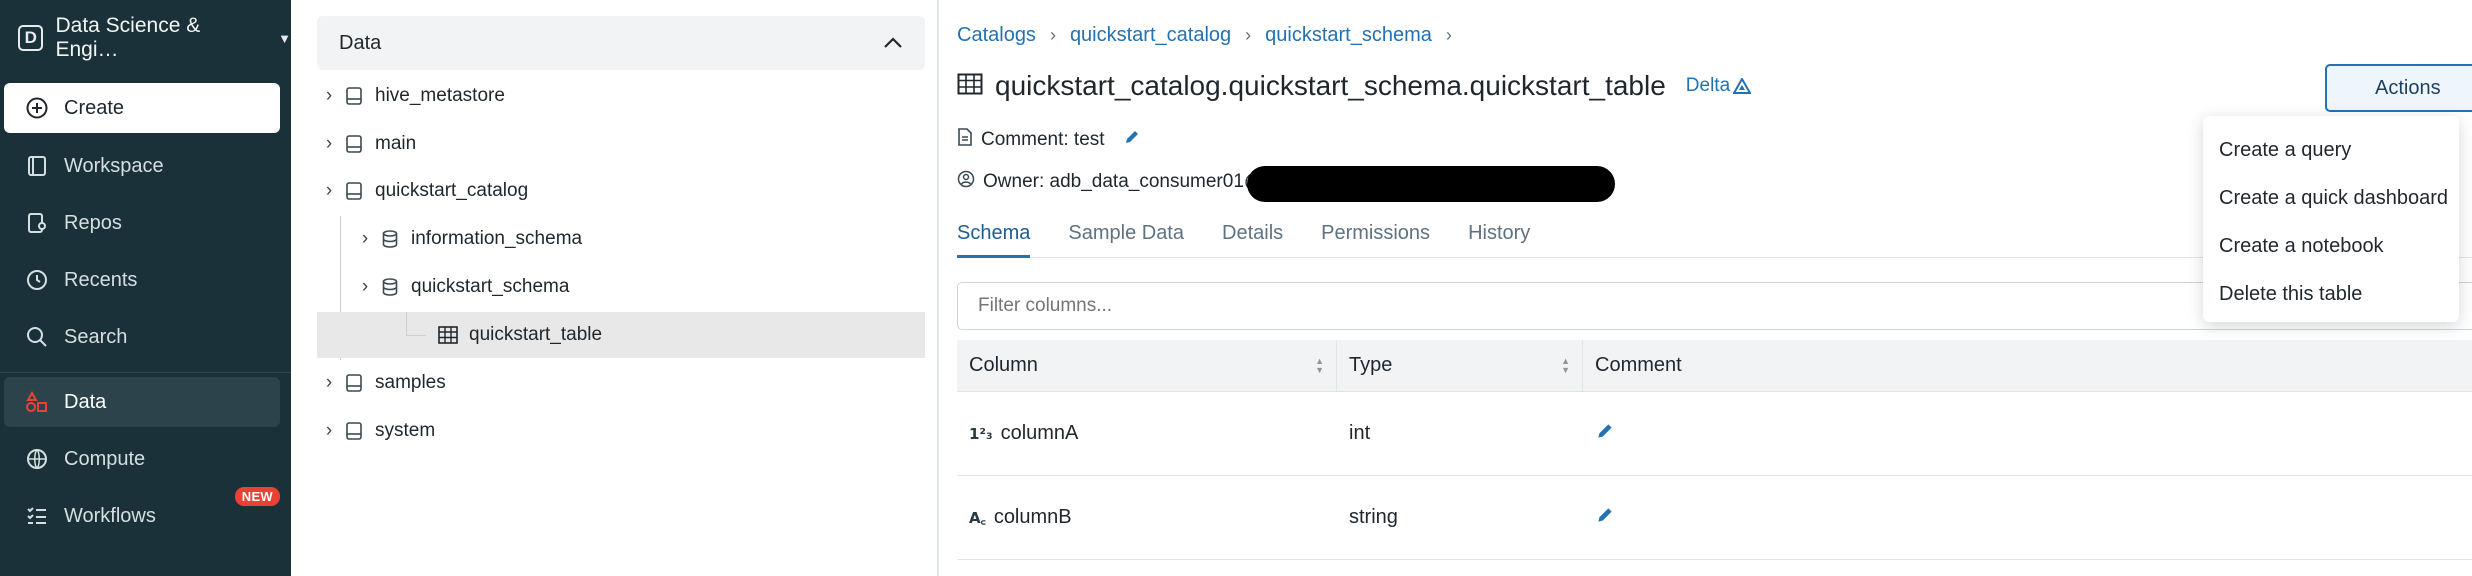 The height and width of the screenshot is (576, 2472). What do you see at coordinates (536, 334) in the screenshot?
I see `tree-item-label: quickstart_table` at bounding box center [536, 334].